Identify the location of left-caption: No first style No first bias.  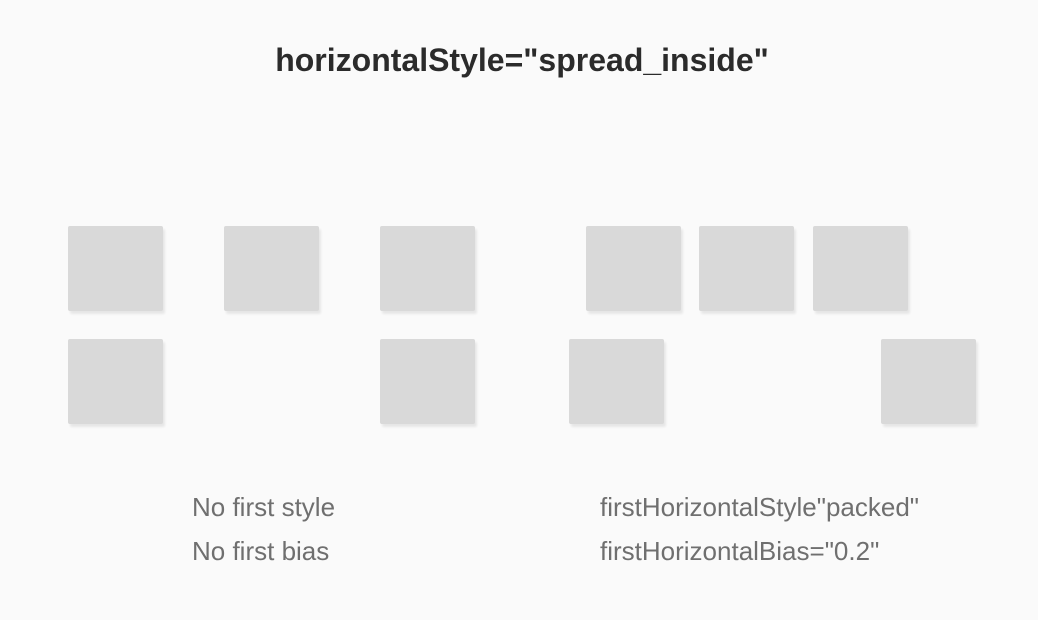
(263, 529).